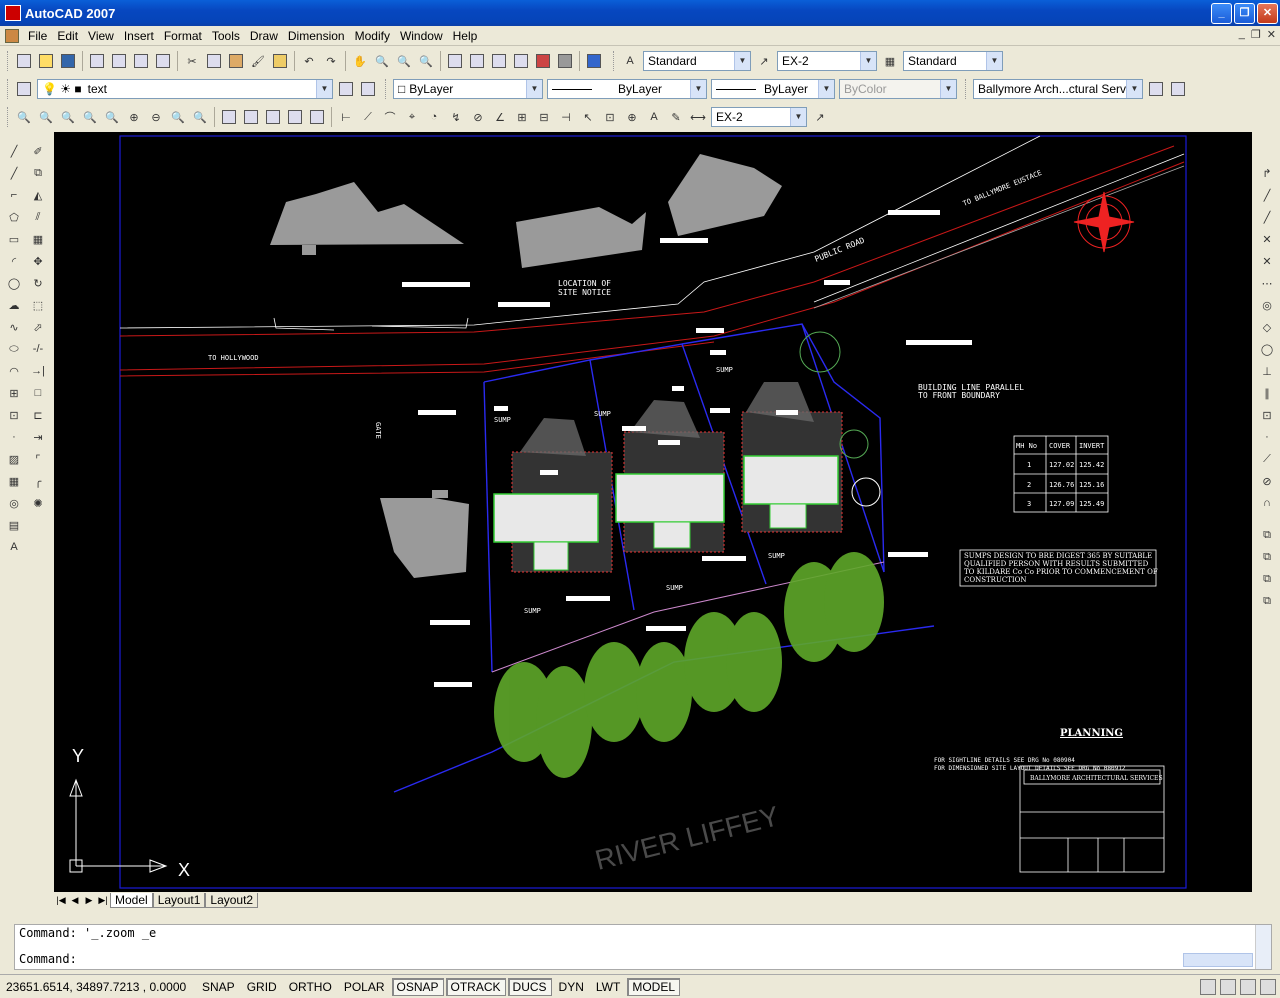 The image size is (1280, 998). What do you see at coordinates (192, 61) in the screenshot?
I see `cut-icon: ✂` at bounding box center [192, 61].